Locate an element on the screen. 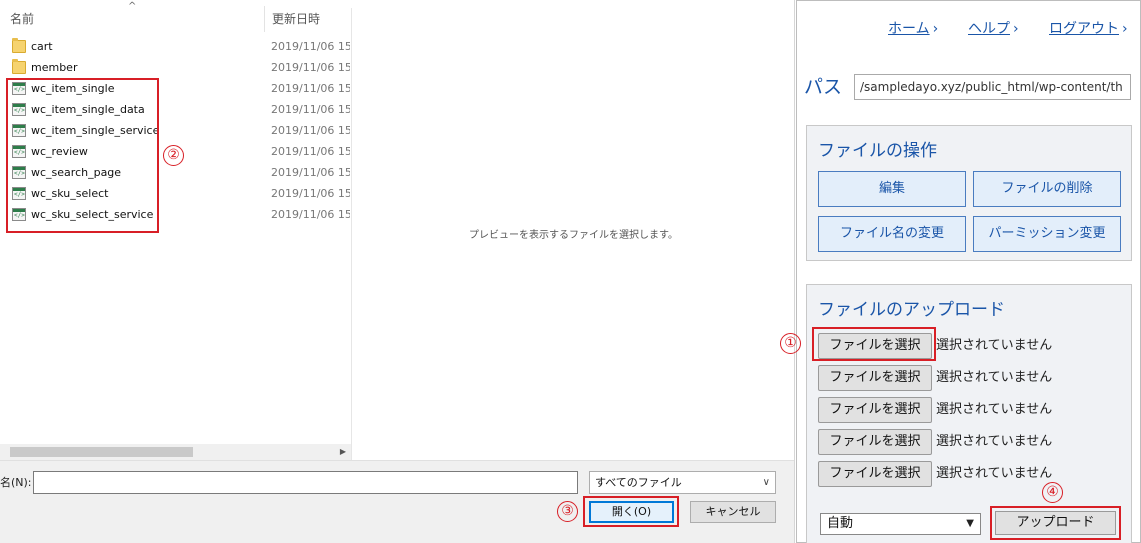 Image resolution: width=1141 pixels, height=543 pixels. change-permission-button: パーミッション変更 is located at coordinates (1047, 234).